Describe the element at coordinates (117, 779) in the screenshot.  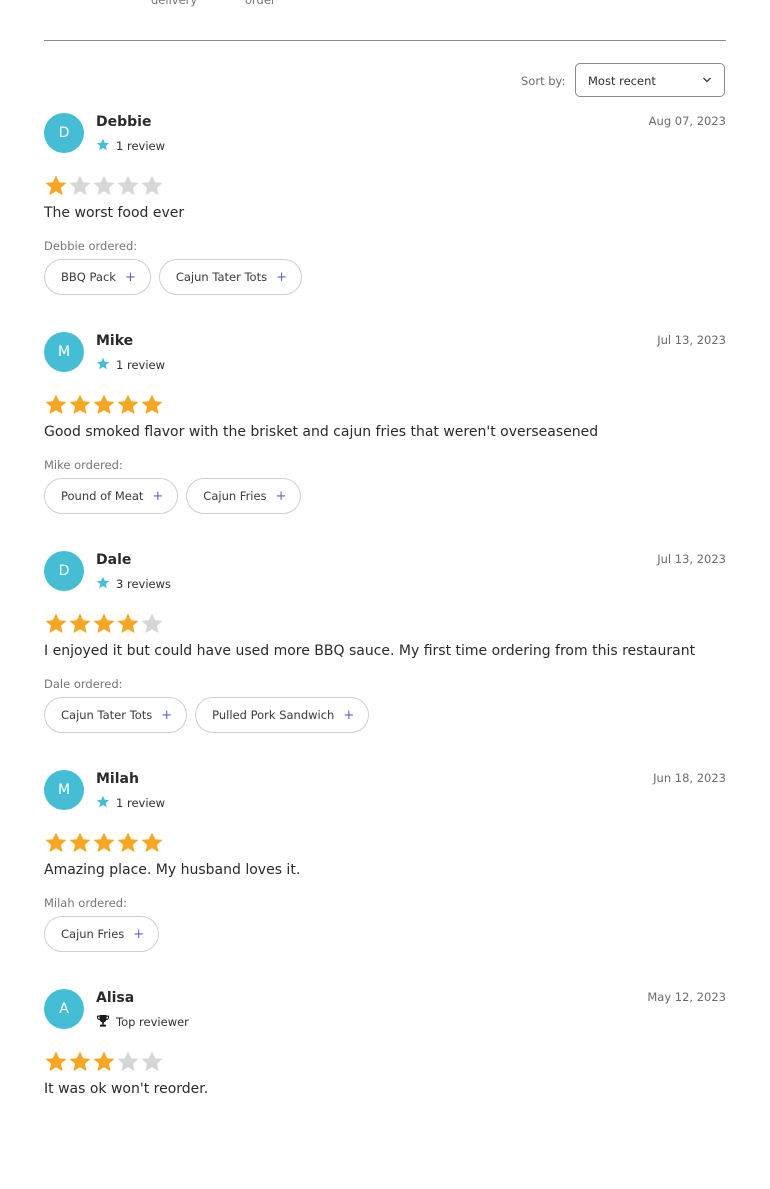
I see `reviewer-name: Milah` at that location.